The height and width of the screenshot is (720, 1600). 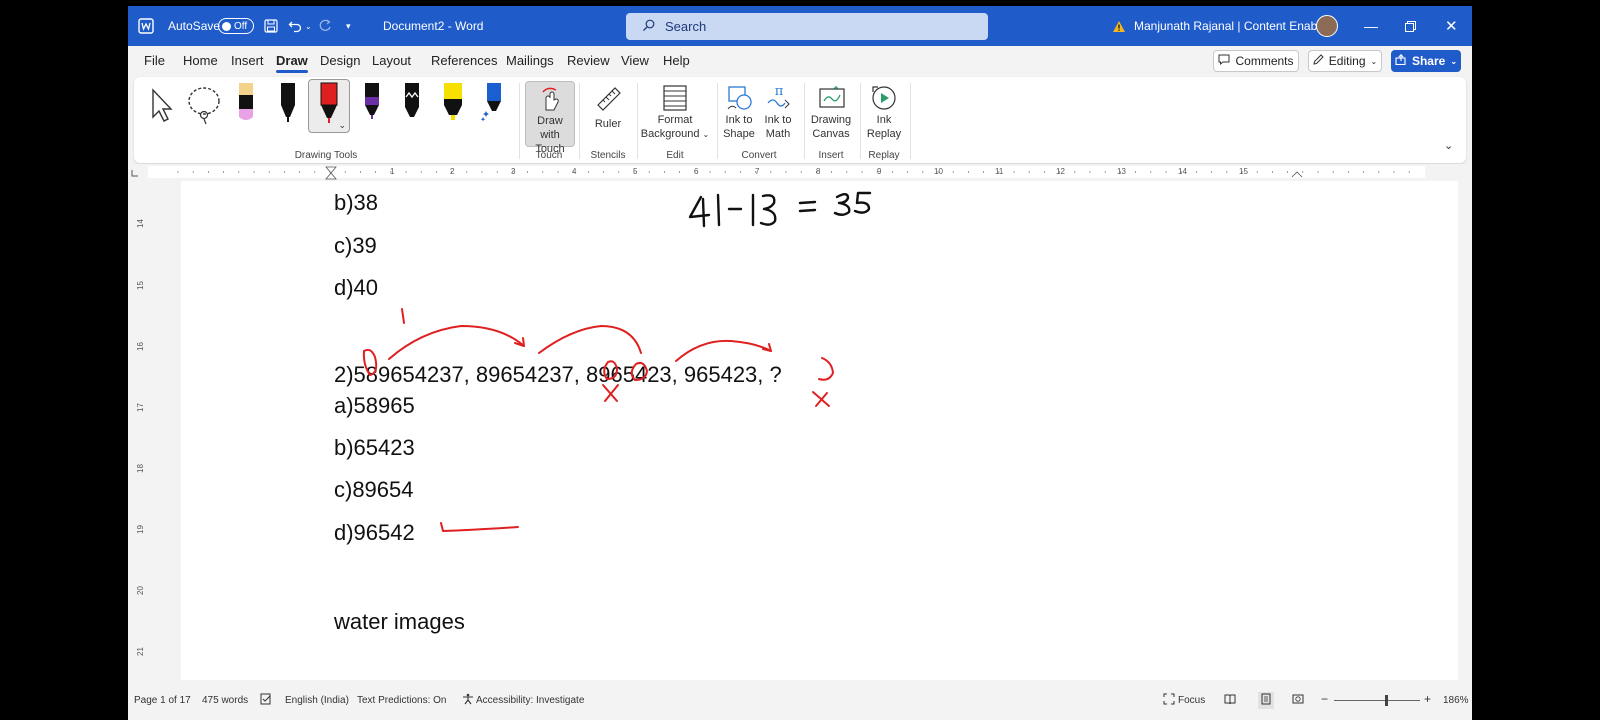 I want to click on vruler-number: 19, so click(x=140, y=529).